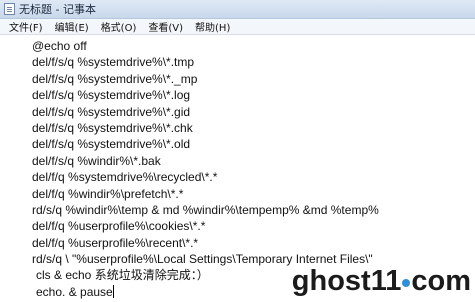  I want to click on menu-view: 查看(V), so click(165, 26).